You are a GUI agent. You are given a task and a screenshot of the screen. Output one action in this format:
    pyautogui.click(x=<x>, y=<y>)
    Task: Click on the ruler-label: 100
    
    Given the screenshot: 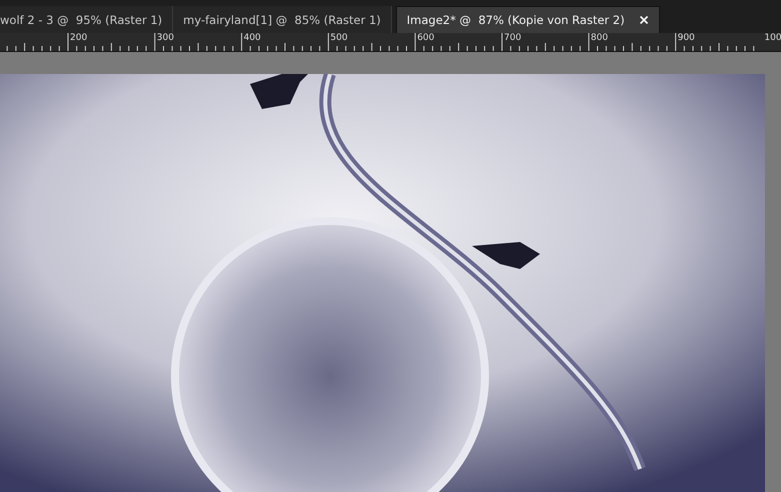 What is the action you would take?
    pyautogui.click(x=772, y=38)
    